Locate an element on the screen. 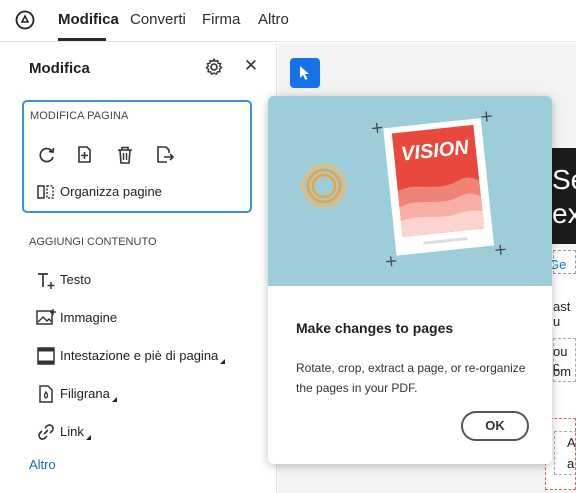 This screenshot has height=493, width=576. header-footer-item: Intestazione e piè di pagina is located at coordinates (137, 356).